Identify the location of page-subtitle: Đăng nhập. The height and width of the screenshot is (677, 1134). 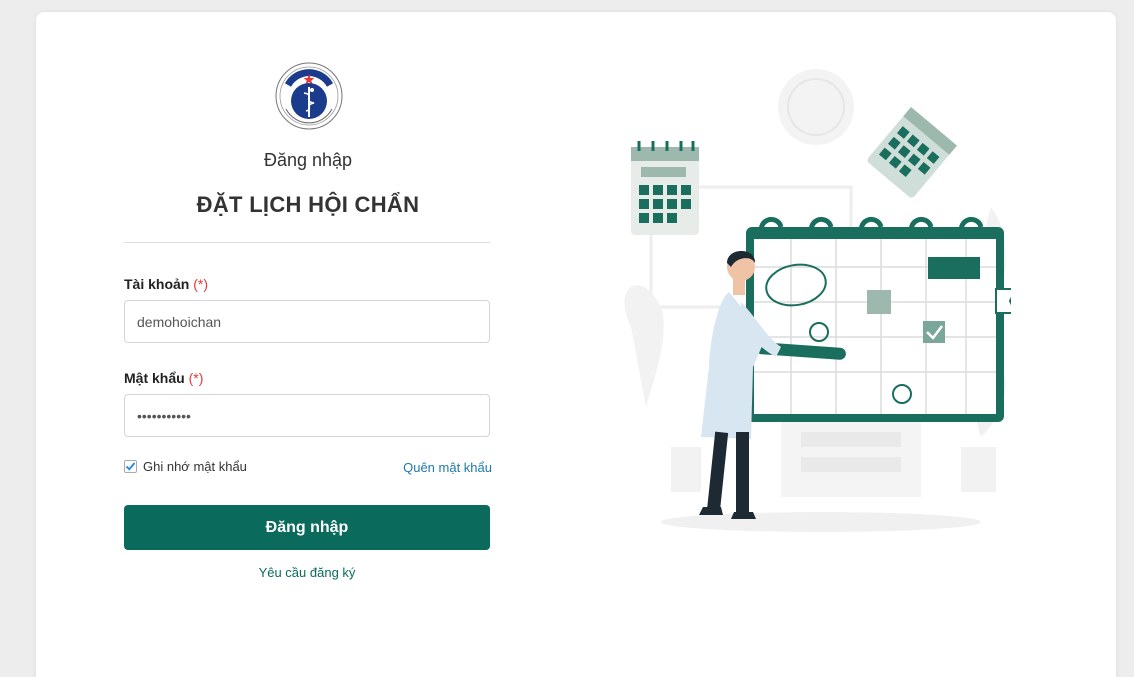
(308, 160).